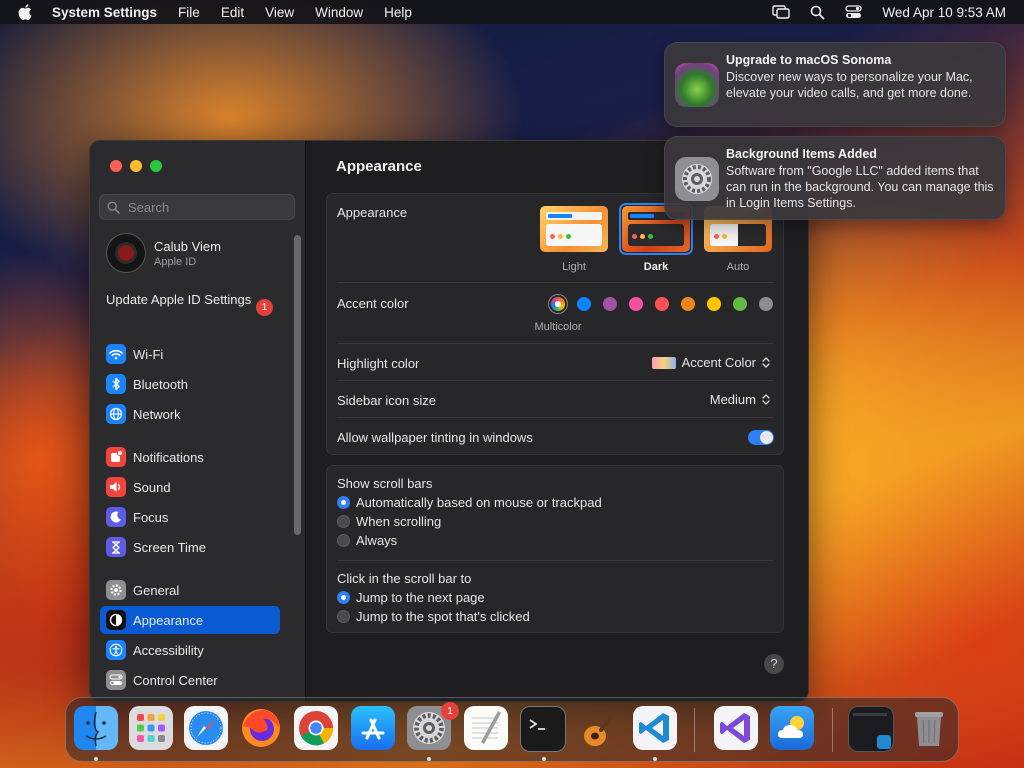  What do you see at coordinates (157, 414) in the screenshot?
I see `sidebar-item-label: Network` at bounding box center [157, 414].